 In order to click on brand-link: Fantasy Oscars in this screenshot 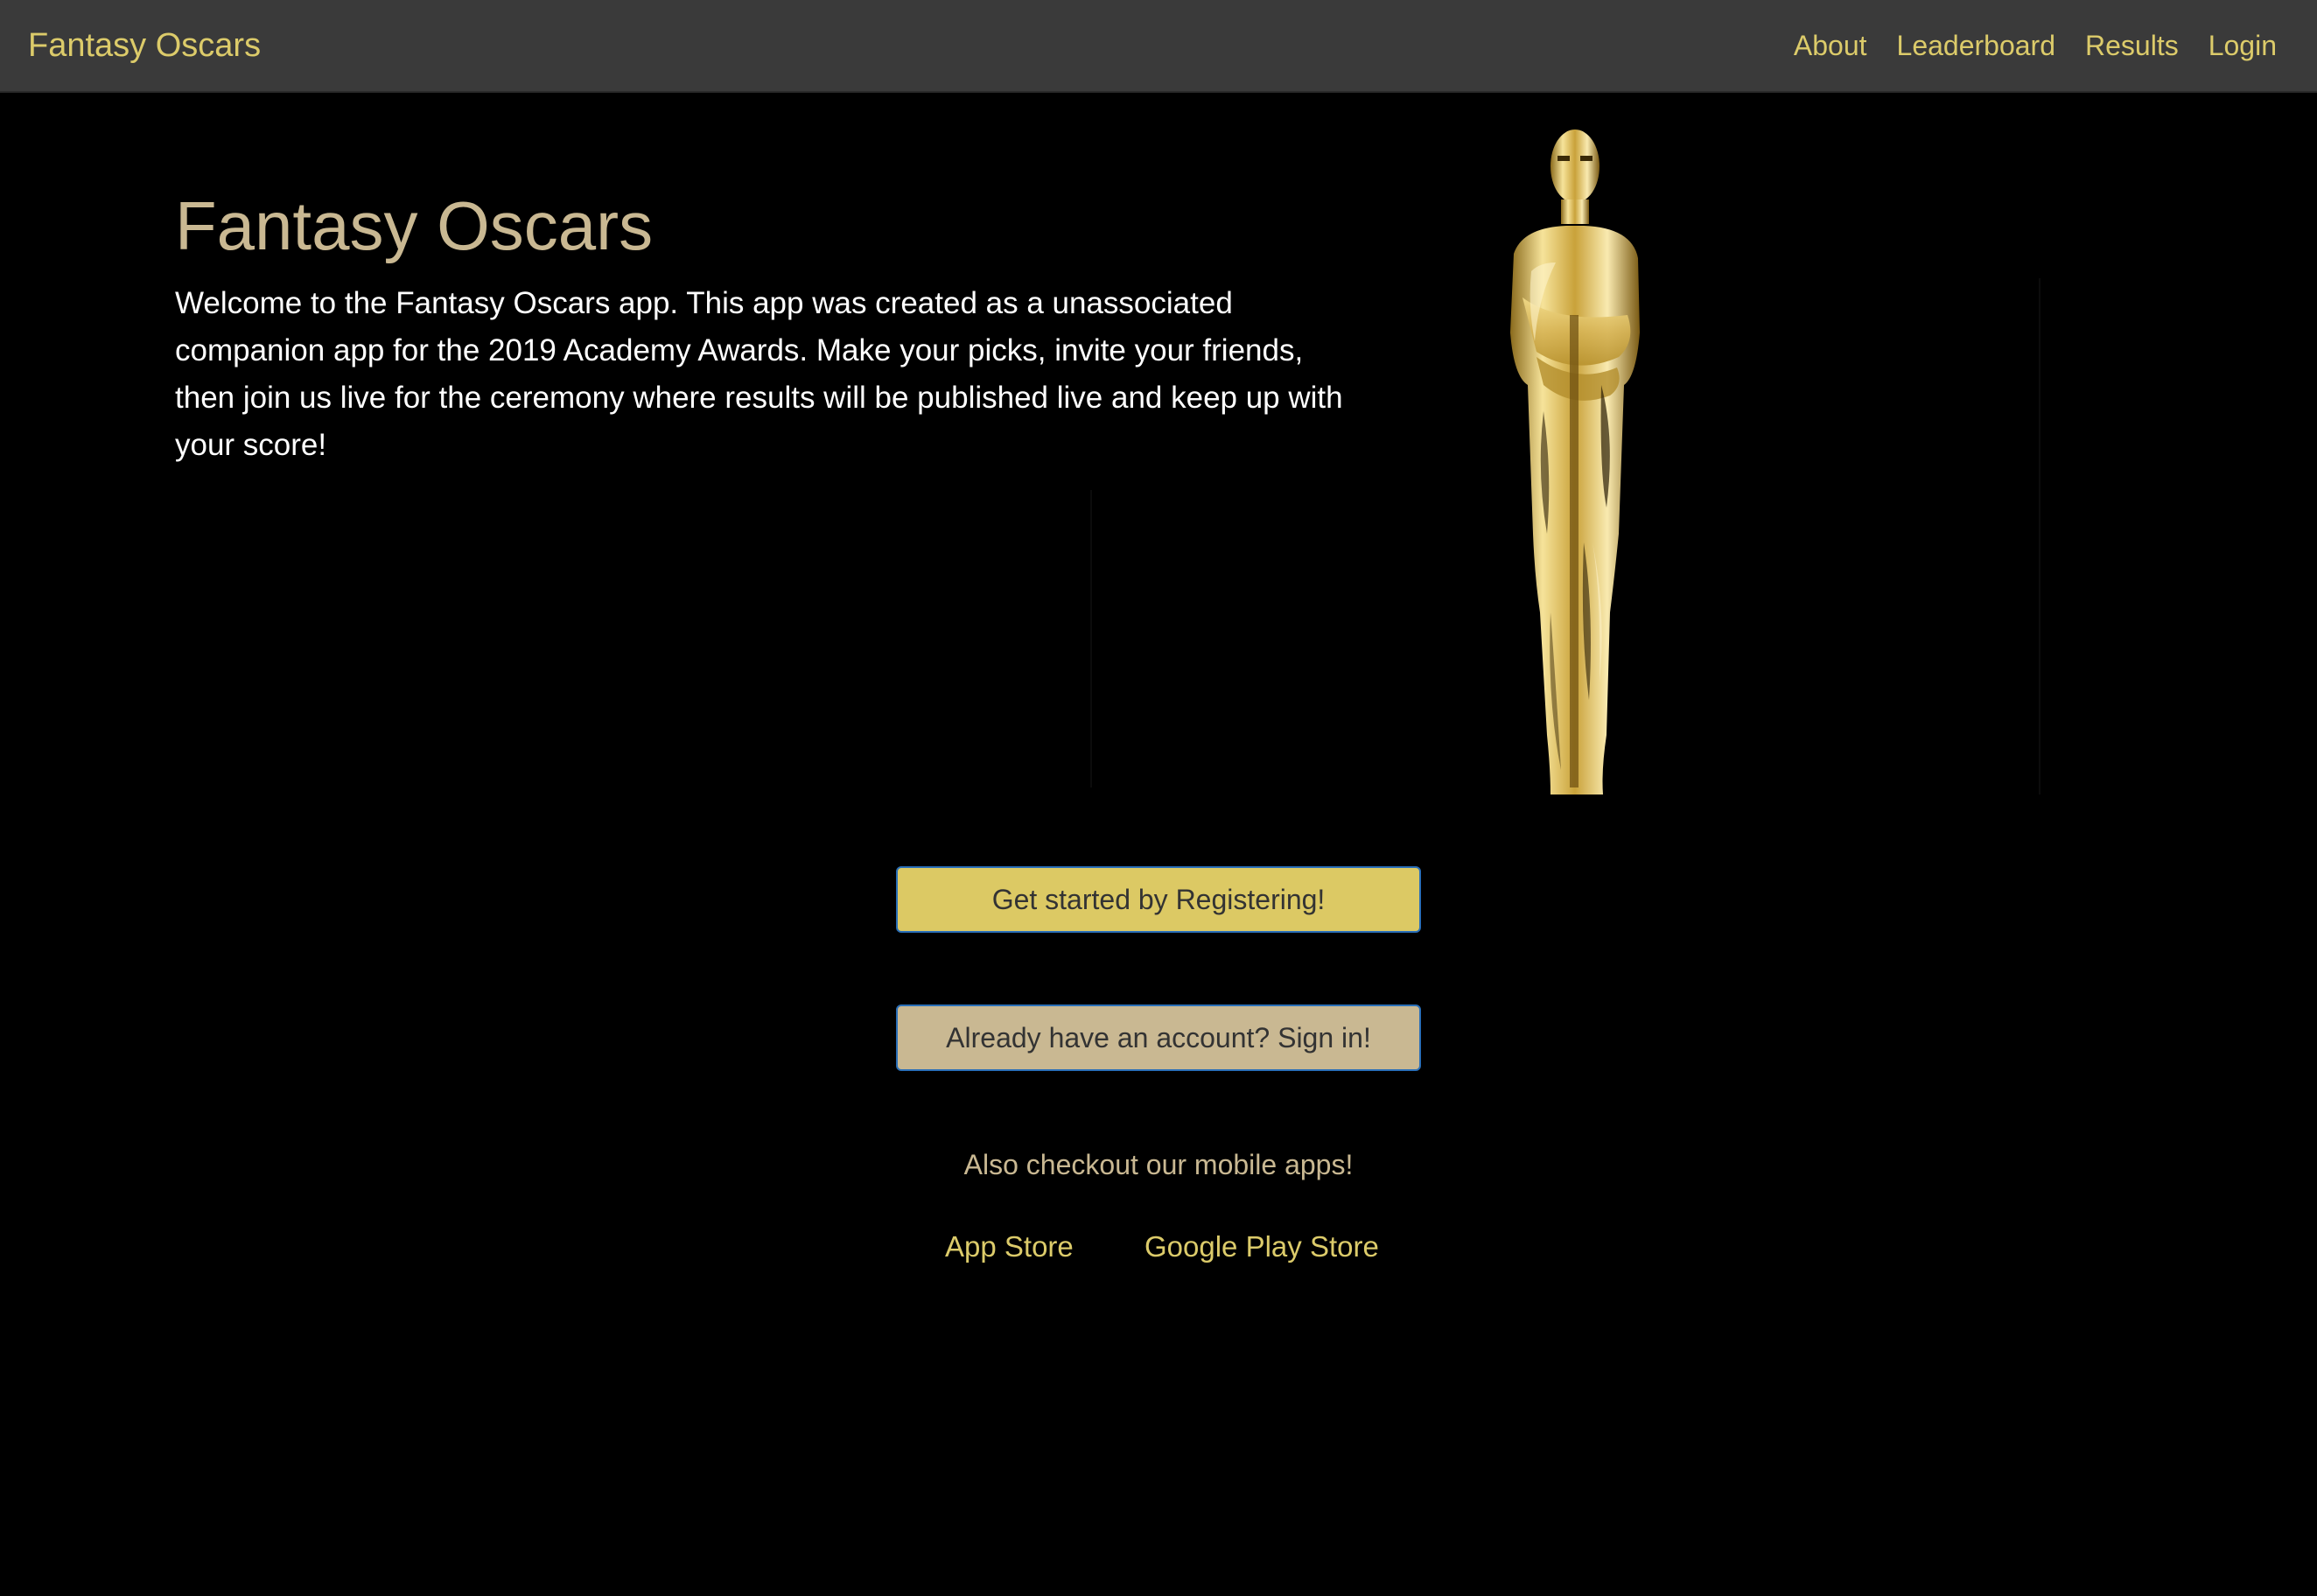, I will do `click(144, 45)`.